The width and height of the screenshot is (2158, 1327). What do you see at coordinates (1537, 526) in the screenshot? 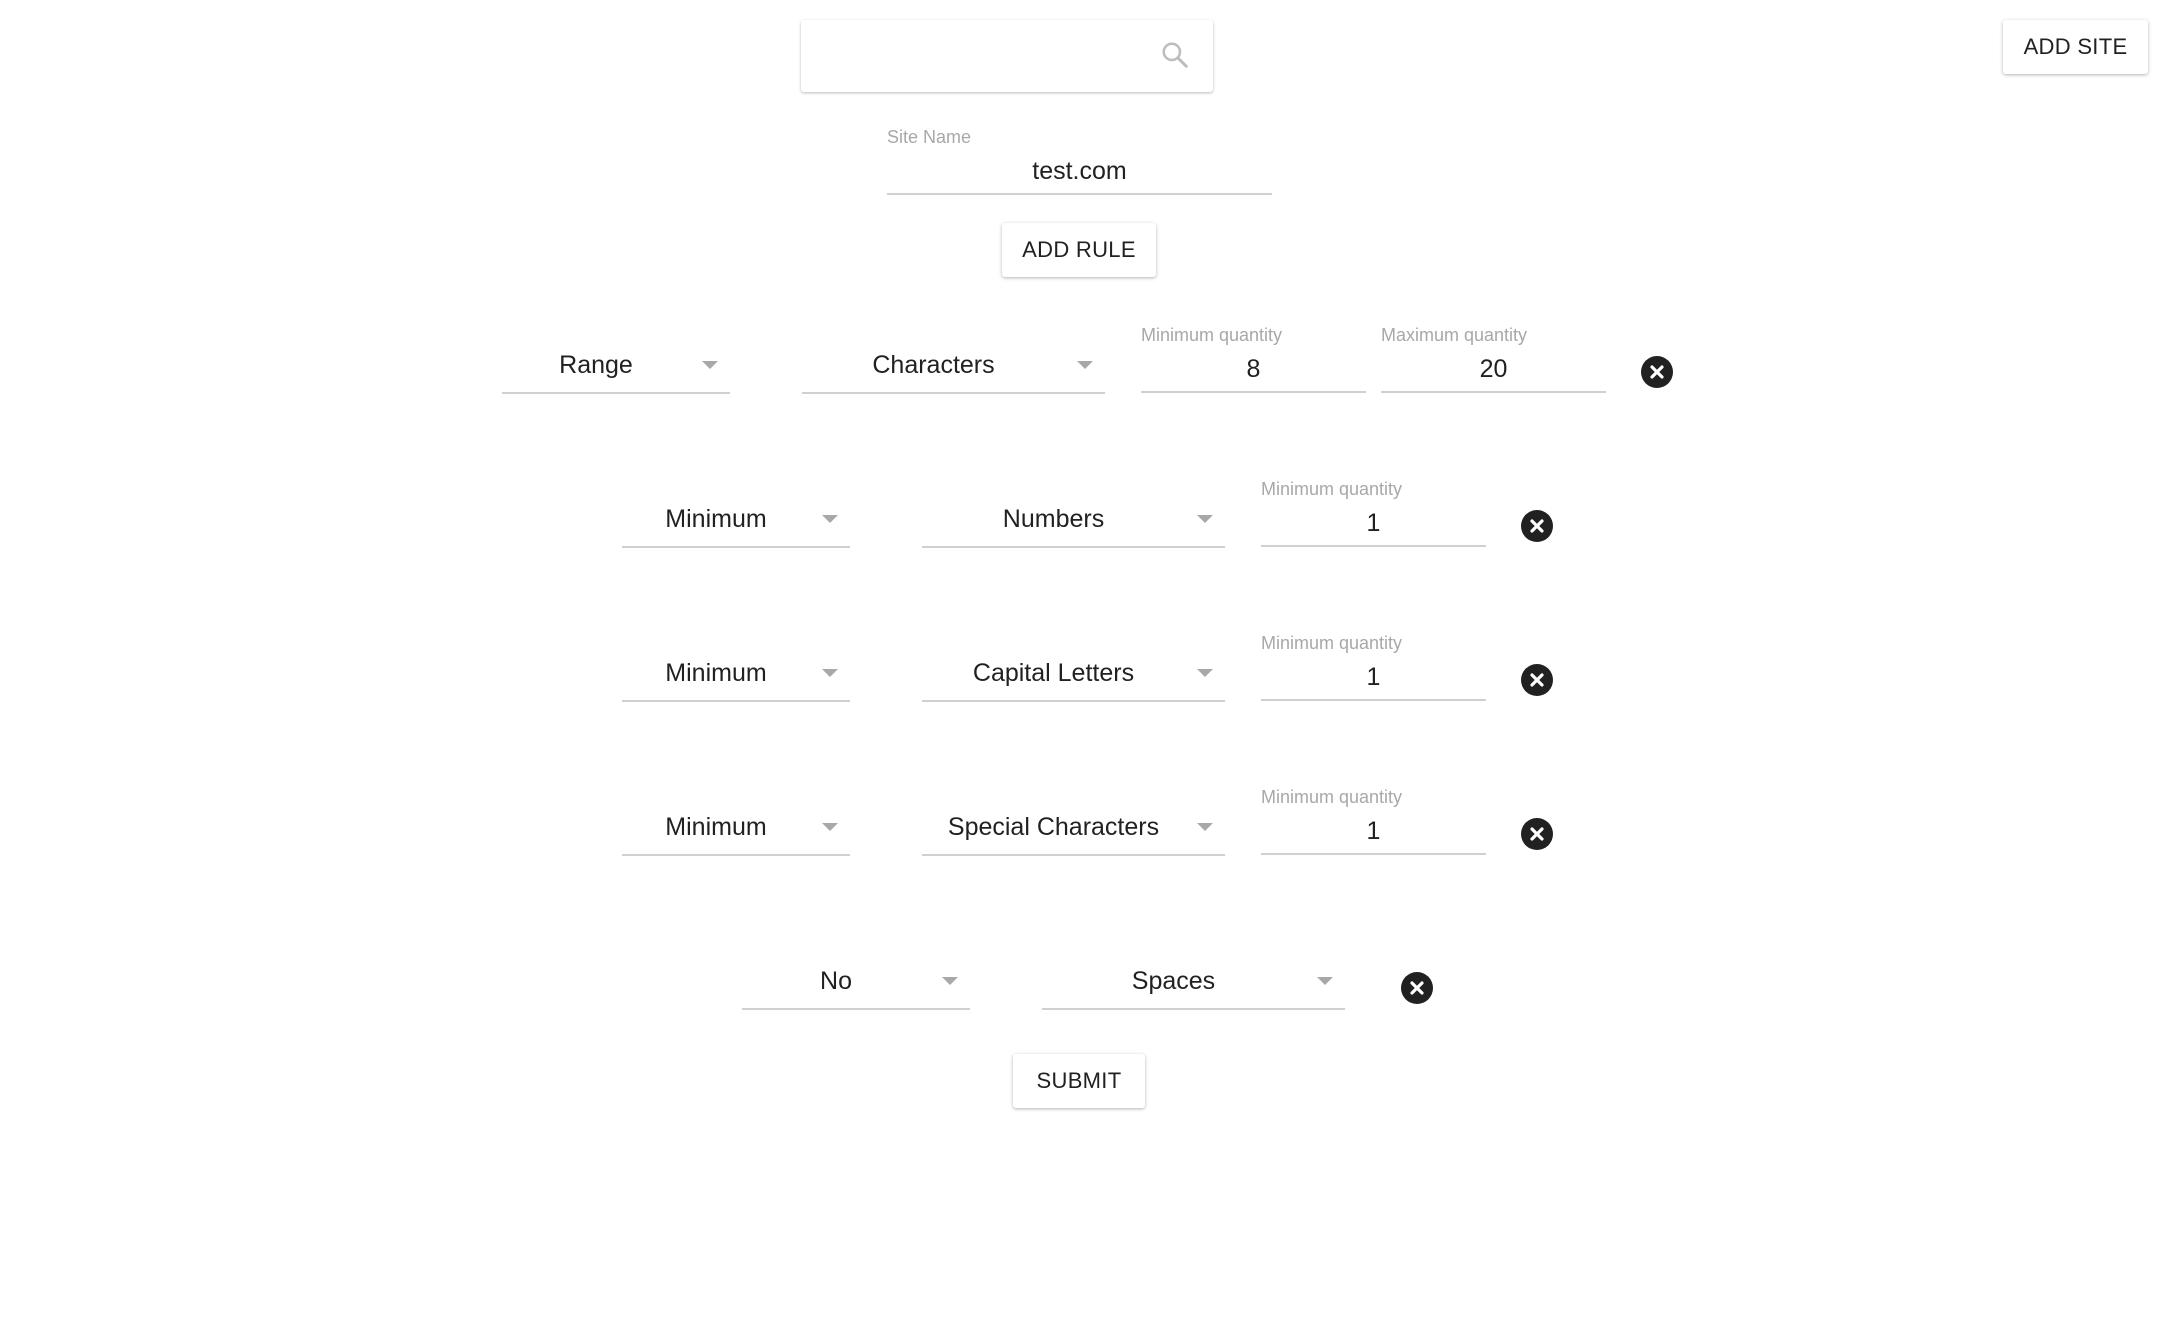
I see `remove-rule-2-icon` at bounding box center [1537, 526].